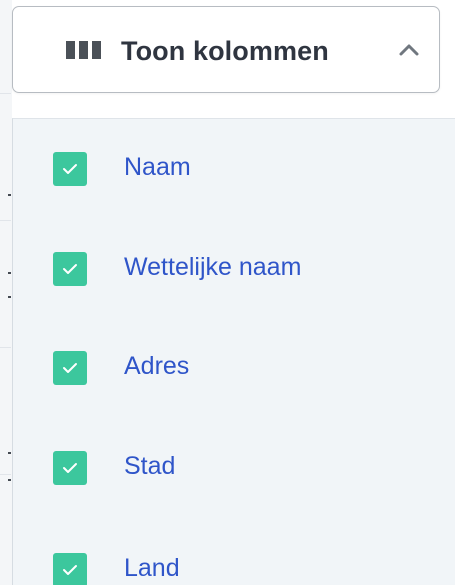 The width and height of the screenshot is (455, 585). Describe the element at coordinates (409, 50) in the screenshot. I see `chevron-up-icon` at that location.